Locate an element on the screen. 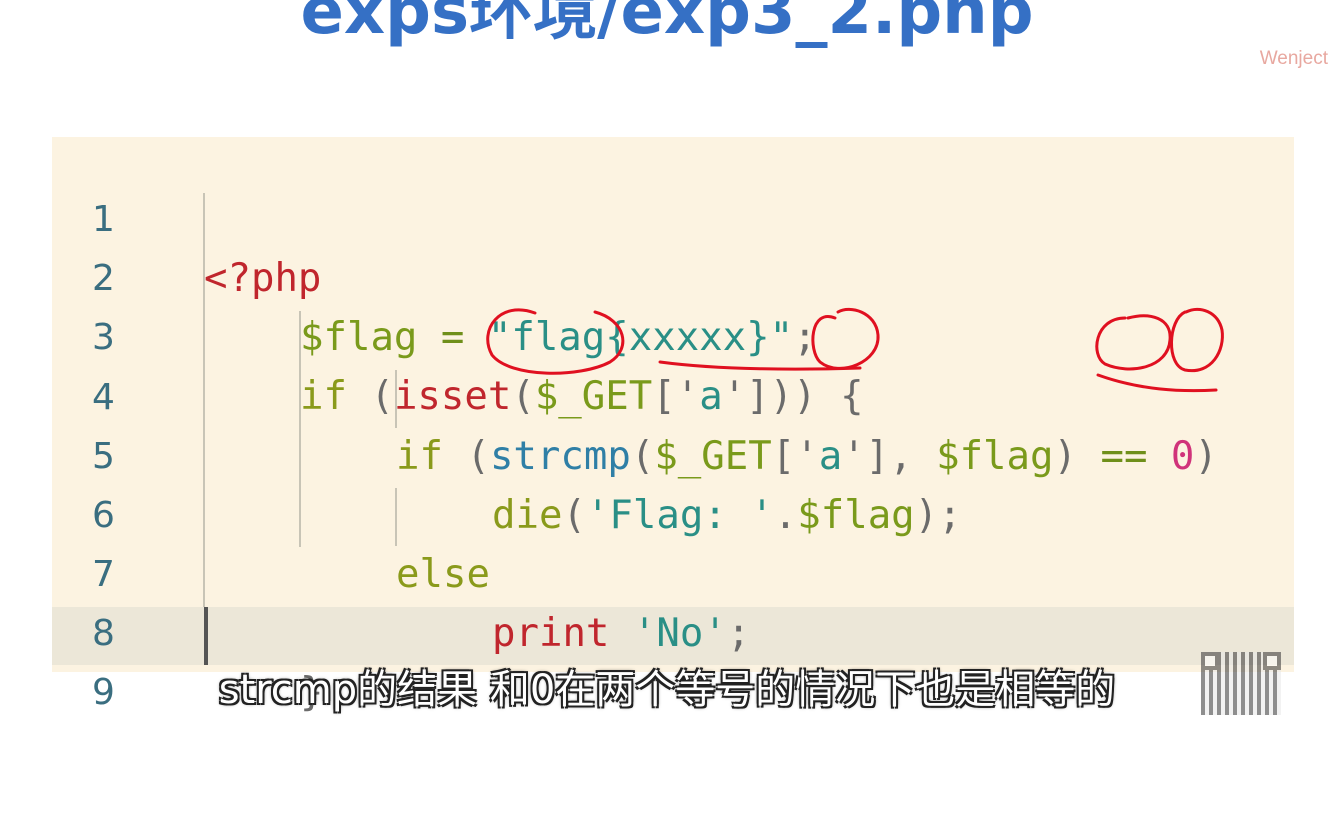  page-title: exps环境/exp3_2.php is located at coordinates (667, 24).